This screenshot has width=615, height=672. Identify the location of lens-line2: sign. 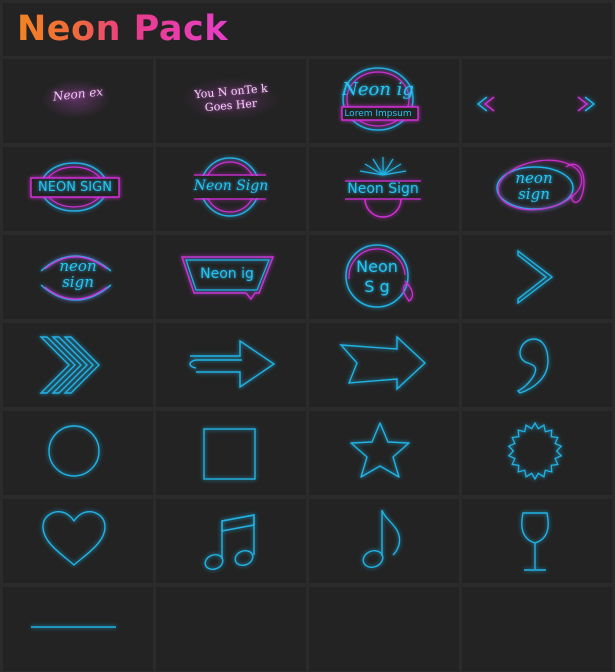
(78, 282).